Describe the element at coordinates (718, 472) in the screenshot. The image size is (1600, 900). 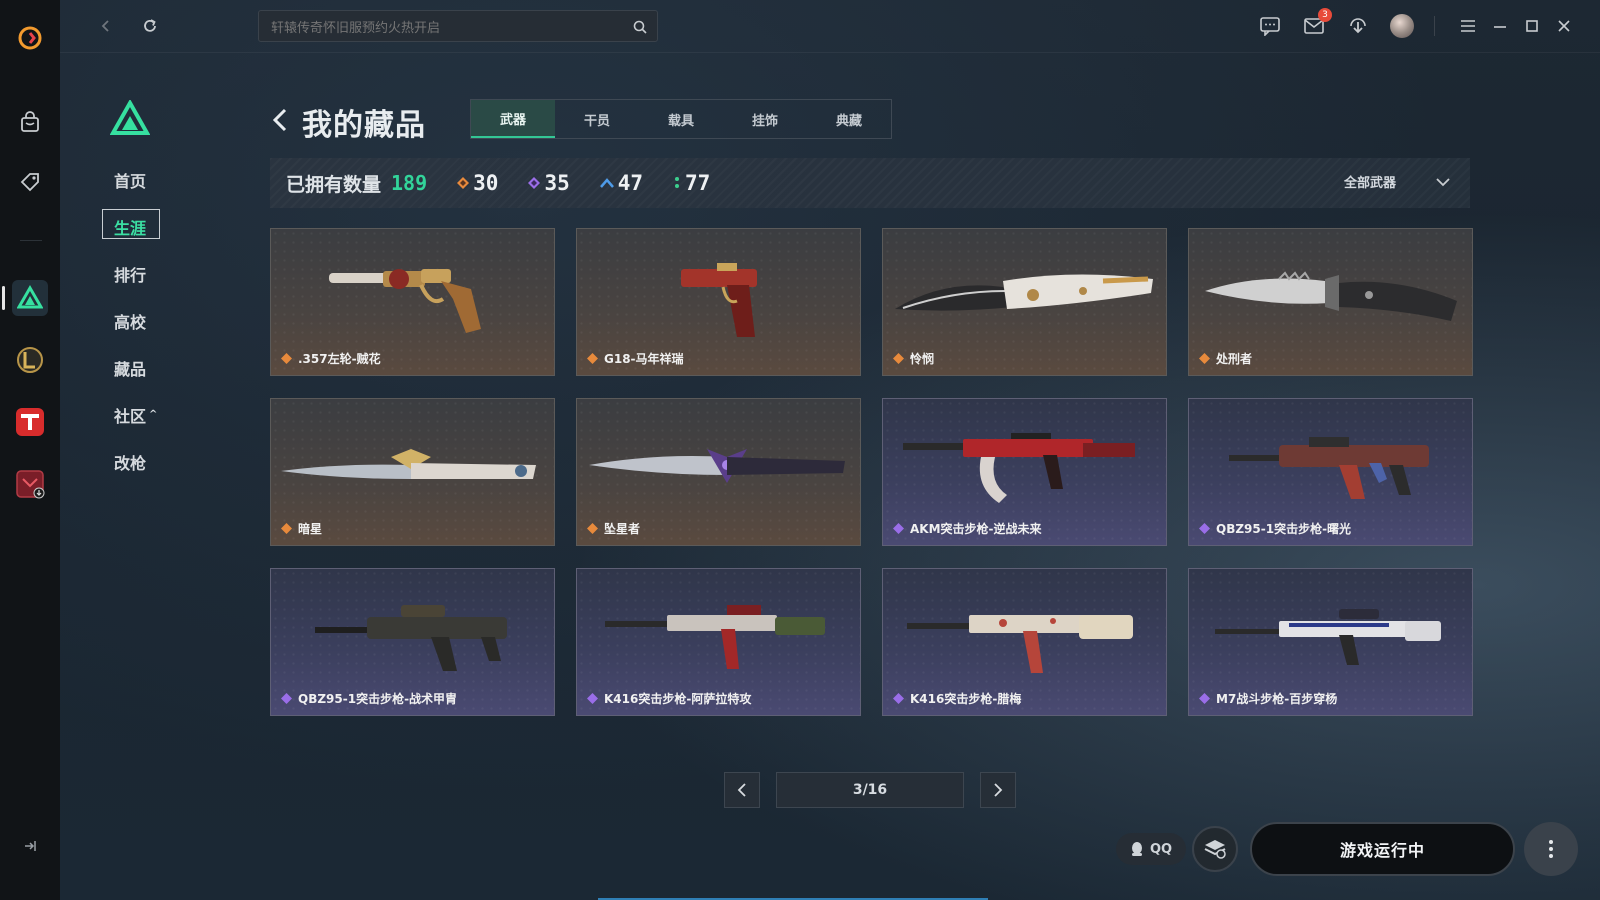
I see `collection-card: 坠星者` at that location.